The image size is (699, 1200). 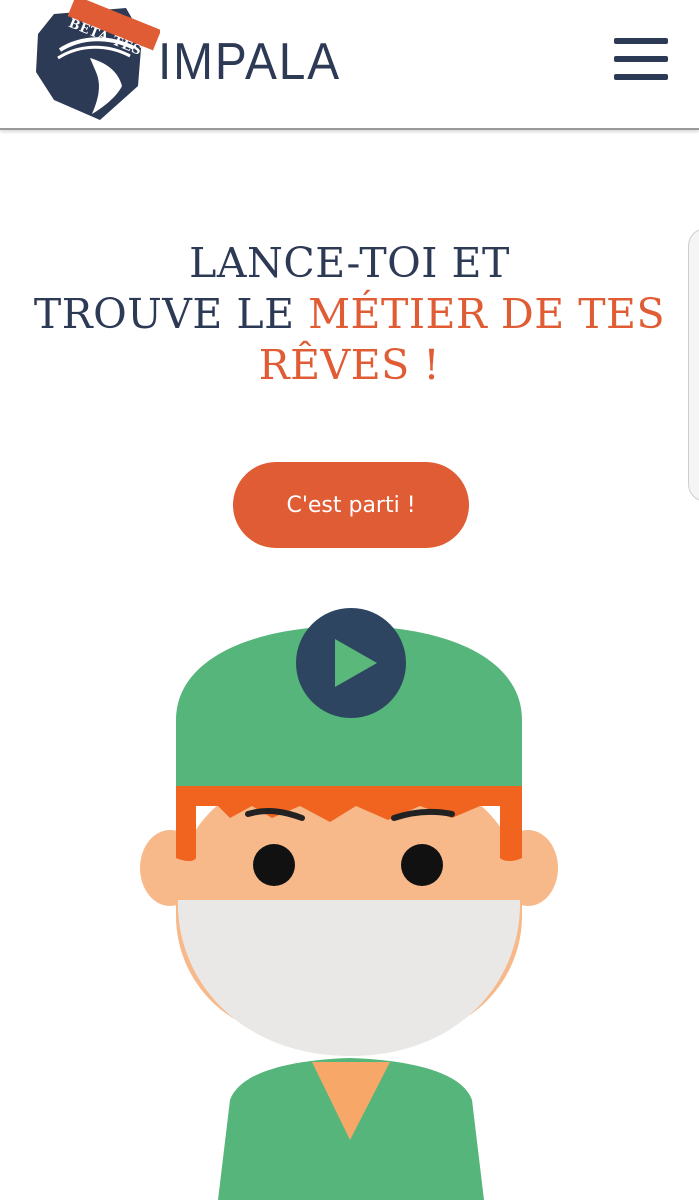 I want to click on hero-title-accent: MÉTIER DE TES RÊVES !, so click(x=462, y=339).